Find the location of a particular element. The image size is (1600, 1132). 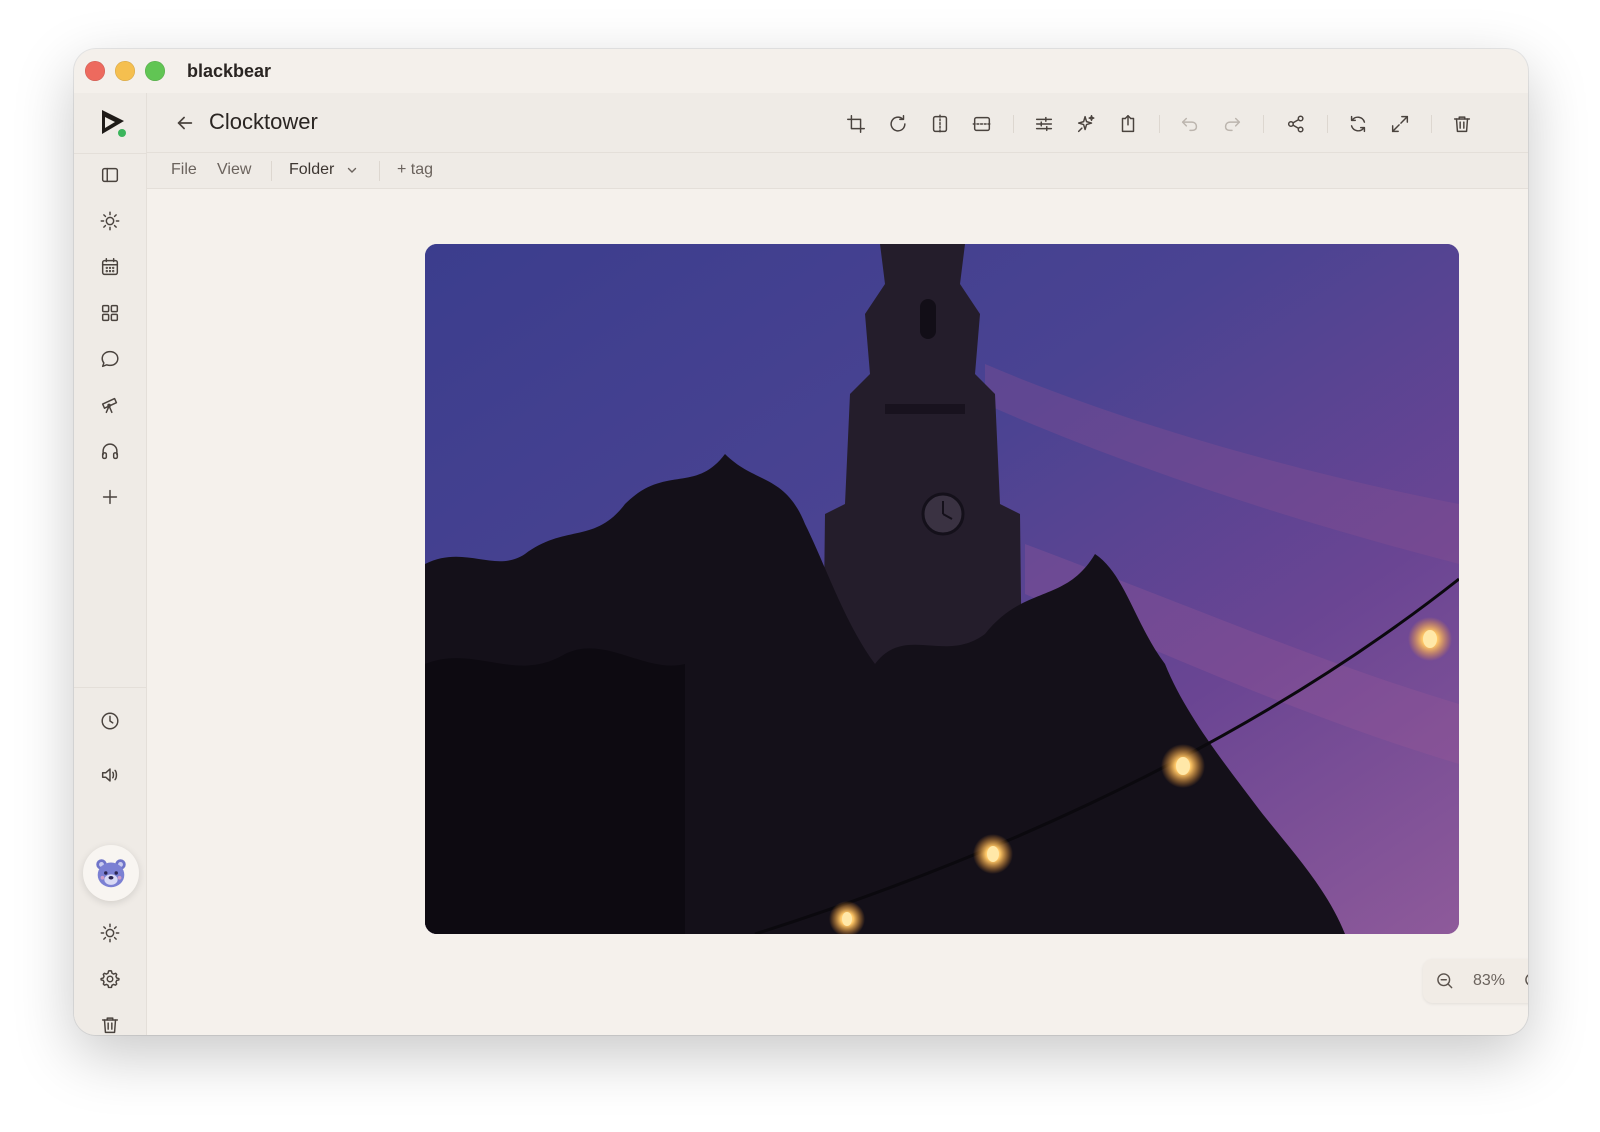

flip-vertical-icon is located at coordinates (982, 124).